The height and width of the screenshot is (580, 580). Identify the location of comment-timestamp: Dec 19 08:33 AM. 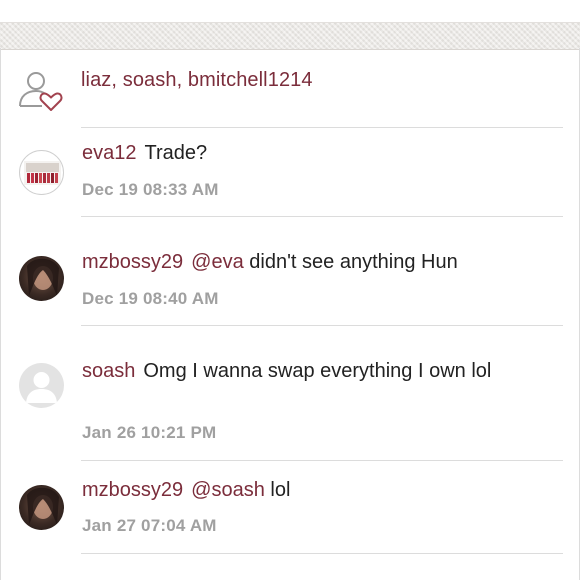
(150, 189).